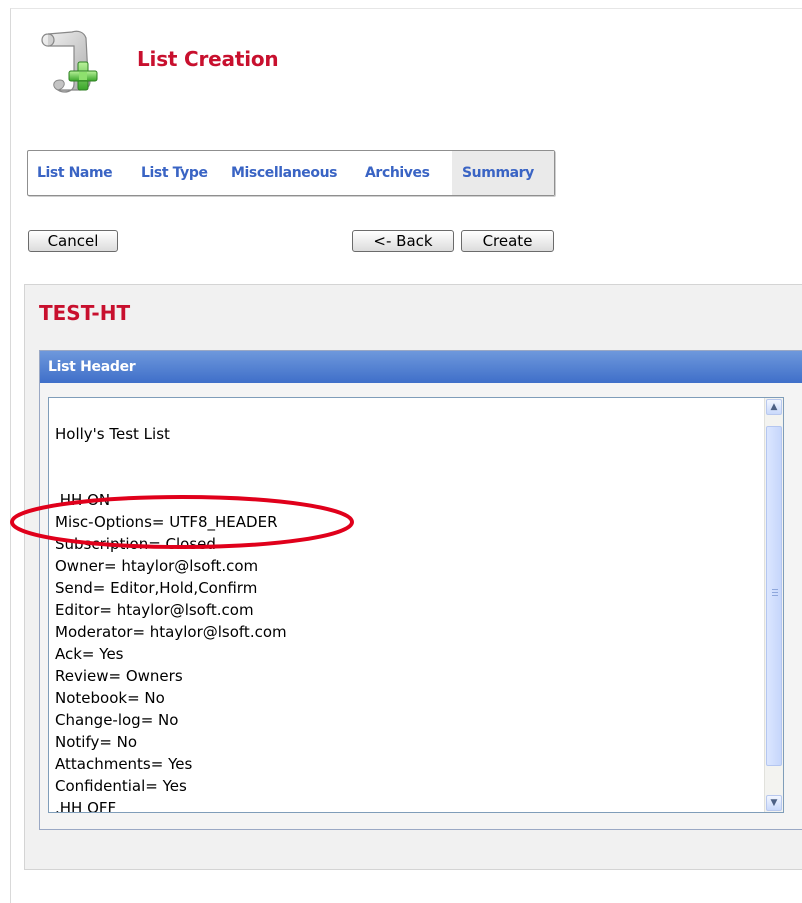 The width and height of the screenshot is (802, 903). I want to click on back-button: <- Back, so click(403, 241).